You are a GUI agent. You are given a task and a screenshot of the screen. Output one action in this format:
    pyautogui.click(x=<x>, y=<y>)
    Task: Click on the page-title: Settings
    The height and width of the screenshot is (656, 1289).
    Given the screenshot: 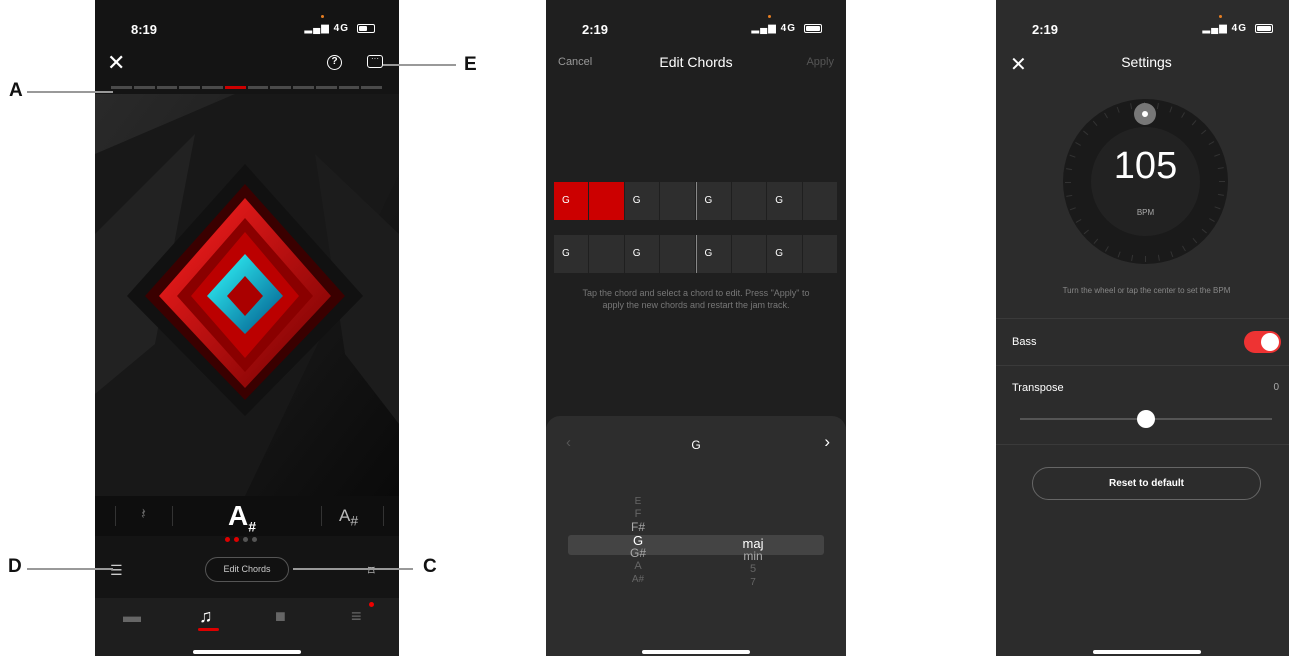 What is the action you would take?
    pyautogui.click(x=1146, y=62)
    